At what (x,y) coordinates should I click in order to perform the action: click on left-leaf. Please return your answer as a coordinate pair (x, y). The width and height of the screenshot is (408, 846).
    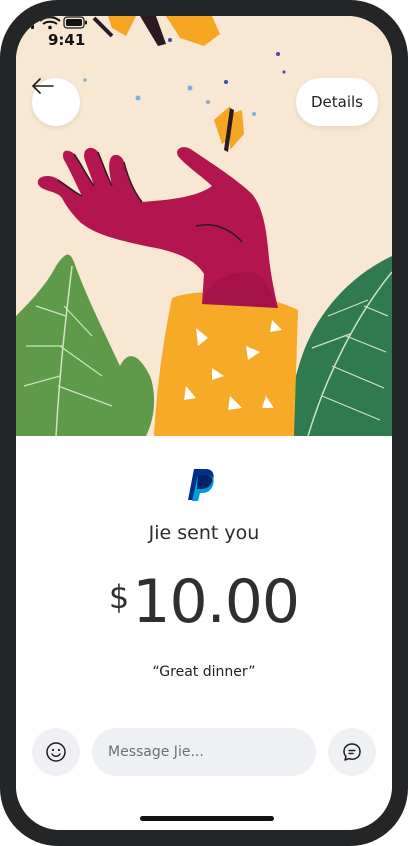
    Looking at the image, I should click on (85, 345).